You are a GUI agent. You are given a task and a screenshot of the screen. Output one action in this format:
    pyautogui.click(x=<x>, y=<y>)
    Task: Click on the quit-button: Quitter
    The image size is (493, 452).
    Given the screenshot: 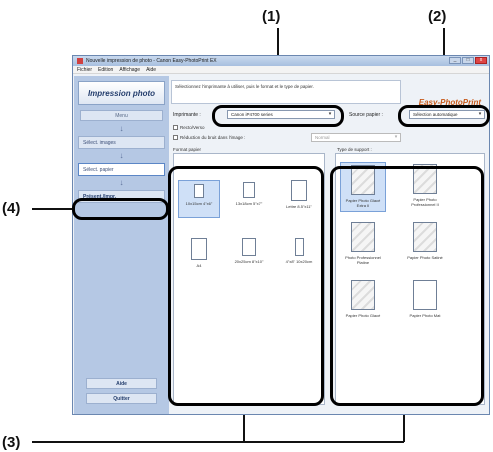 What is the action you would take?
    pyautogui.click(x=121, y=398)
    